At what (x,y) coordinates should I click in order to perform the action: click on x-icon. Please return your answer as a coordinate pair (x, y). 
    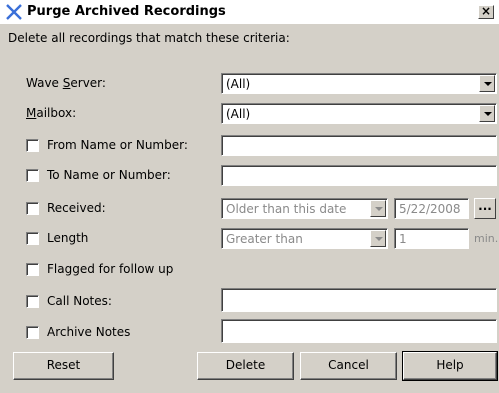
    Looking at the image, I should click on (14, 12).